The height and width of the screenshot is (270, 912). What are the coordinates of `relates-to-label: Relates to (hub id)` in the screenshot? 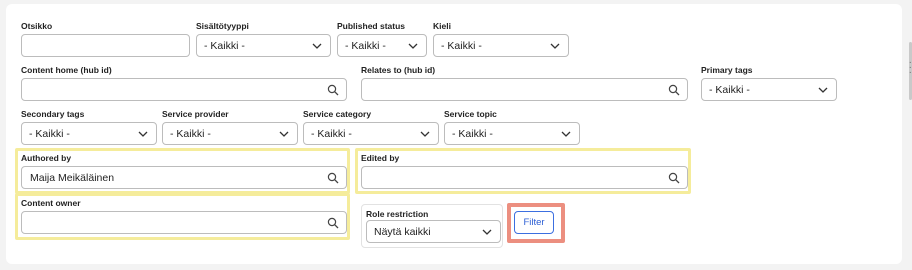 It's located at (398, 70).